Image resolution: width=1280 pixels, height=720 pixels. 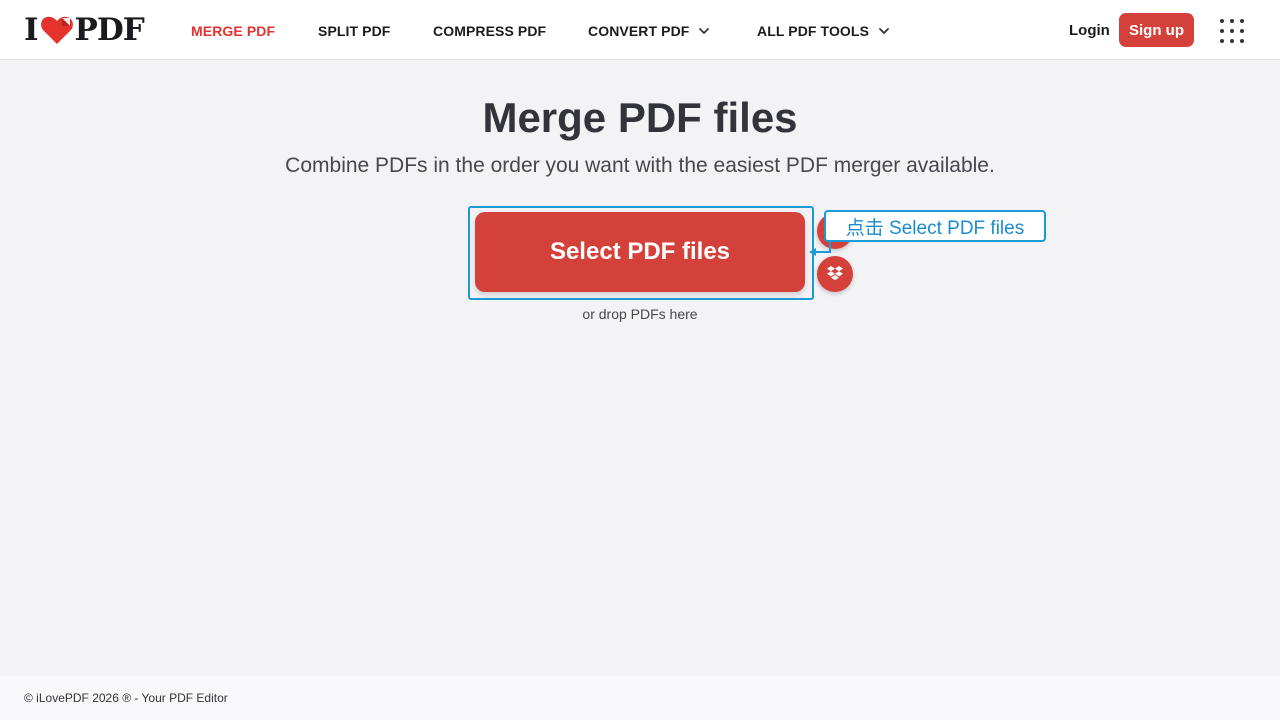 I want to click on nav-compress-pdf: COMPRESS PDF, so click(x=489, y=31).